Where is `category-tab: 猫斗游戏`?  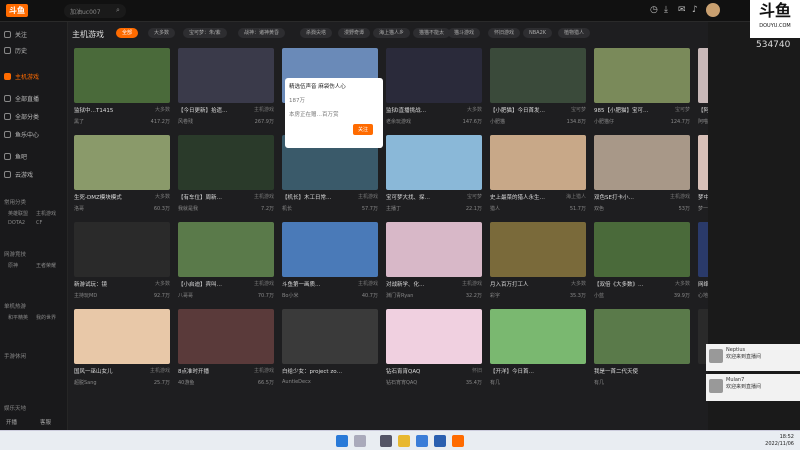 category-tab: 猫斗游戏 is located at coordinates (464, 33).